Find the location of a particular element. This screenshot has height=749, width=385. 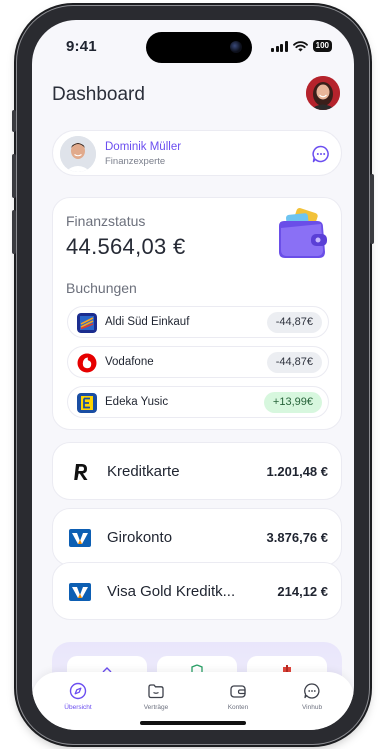

camera-icon is located at coordinates (236, 47).